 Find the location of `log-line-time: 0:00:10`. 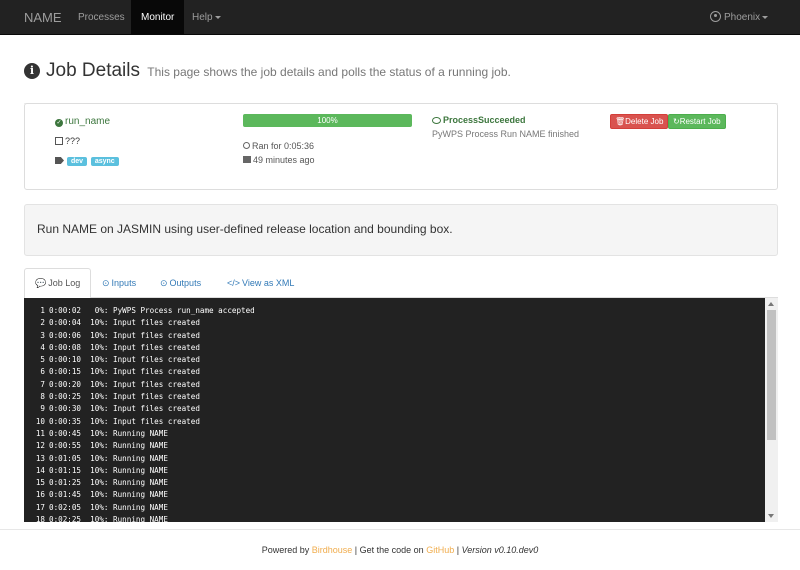

log-line-time: 0:00:10 is located at coordinates (65, 360).